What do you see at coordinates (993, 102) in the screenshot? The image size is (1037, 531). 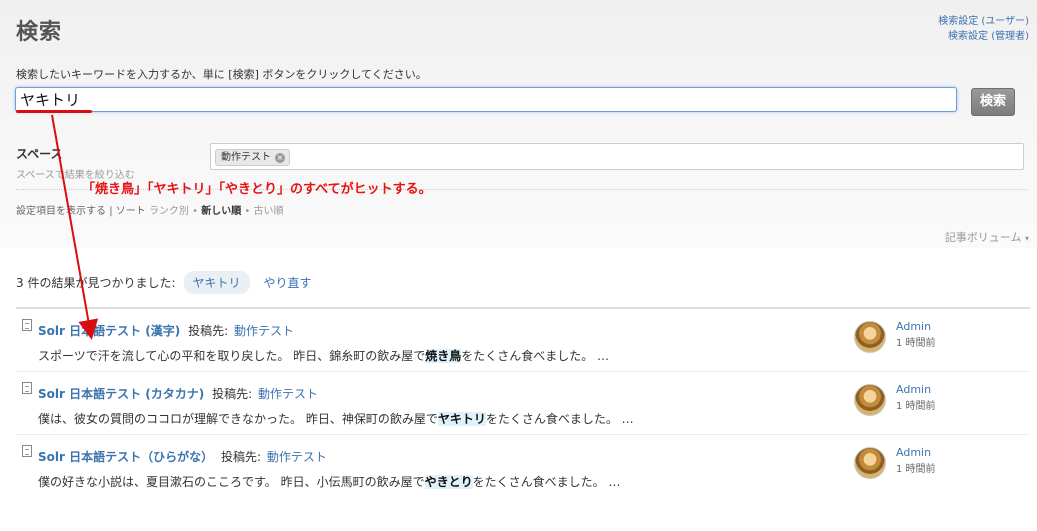 I see `search-button: 検索` at bounding box center [993, 102].